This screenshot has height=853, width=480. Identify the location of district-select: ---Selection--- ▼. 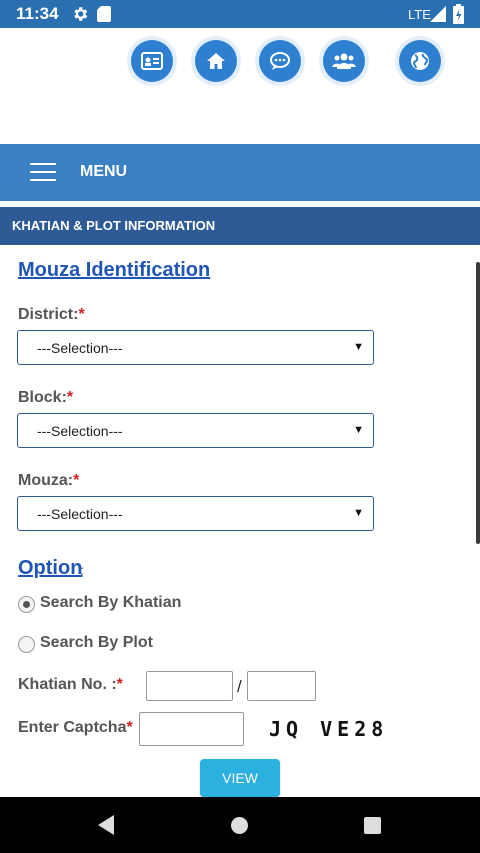
(195, 347).